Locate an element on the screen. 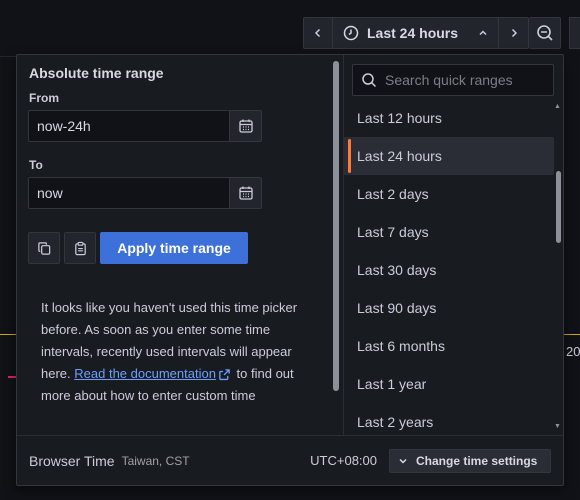 This screenshot has height=500, width=580. zoom-out-button is located at coordinates (545, 33).